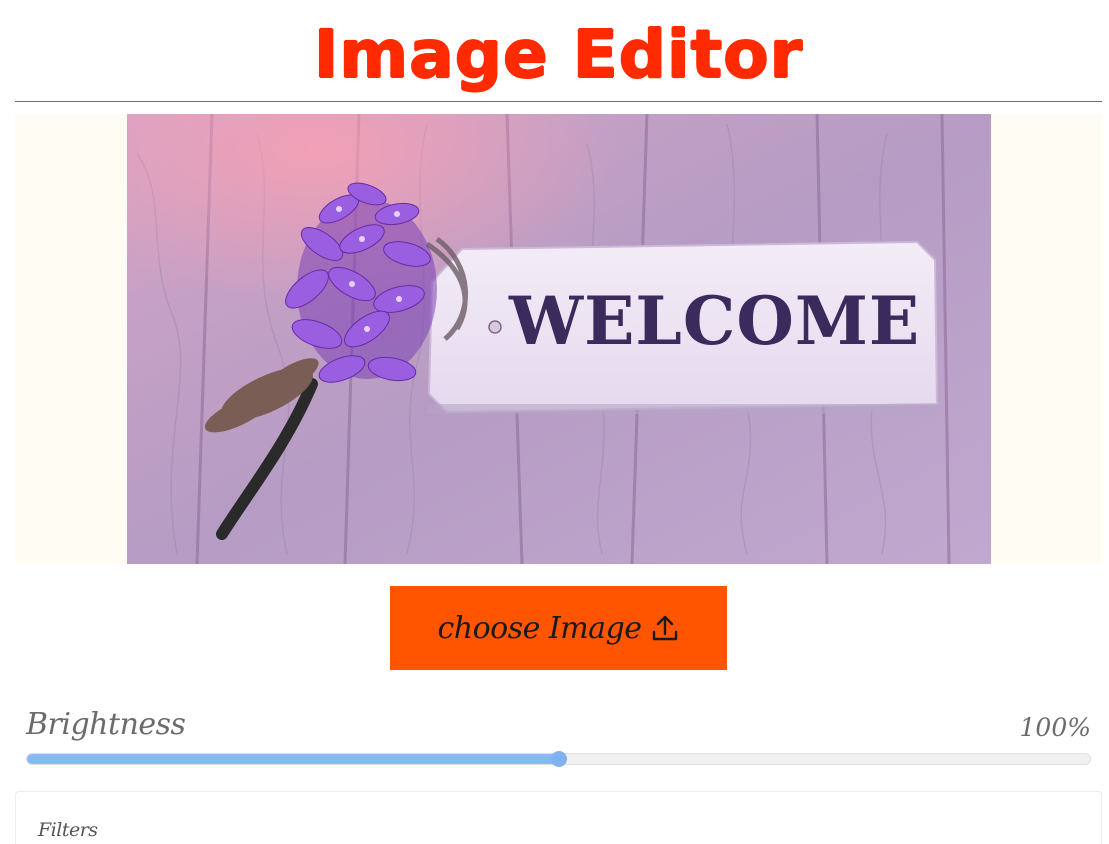 The height and width of the screenshot is (844, 1109). What do you see at coordinates (558, 54) in the screenshot?
I see `app-title: Image Editor` at bounding box center [558, 54].